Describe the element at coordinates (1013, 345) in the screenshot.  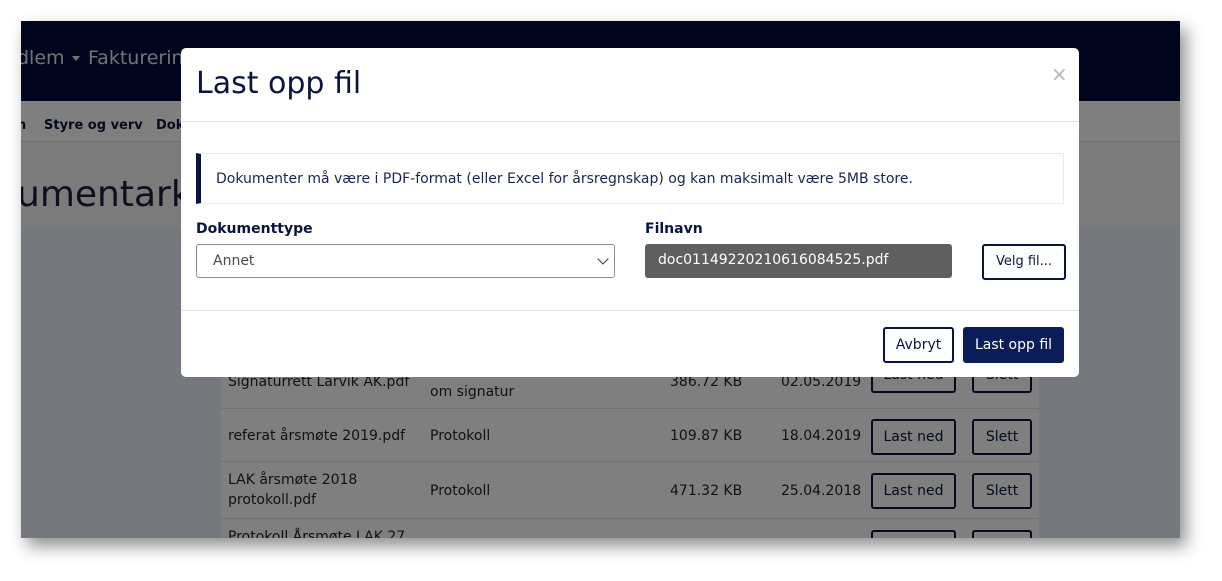
I see `upload-file-button: Last opp fil` at that location.